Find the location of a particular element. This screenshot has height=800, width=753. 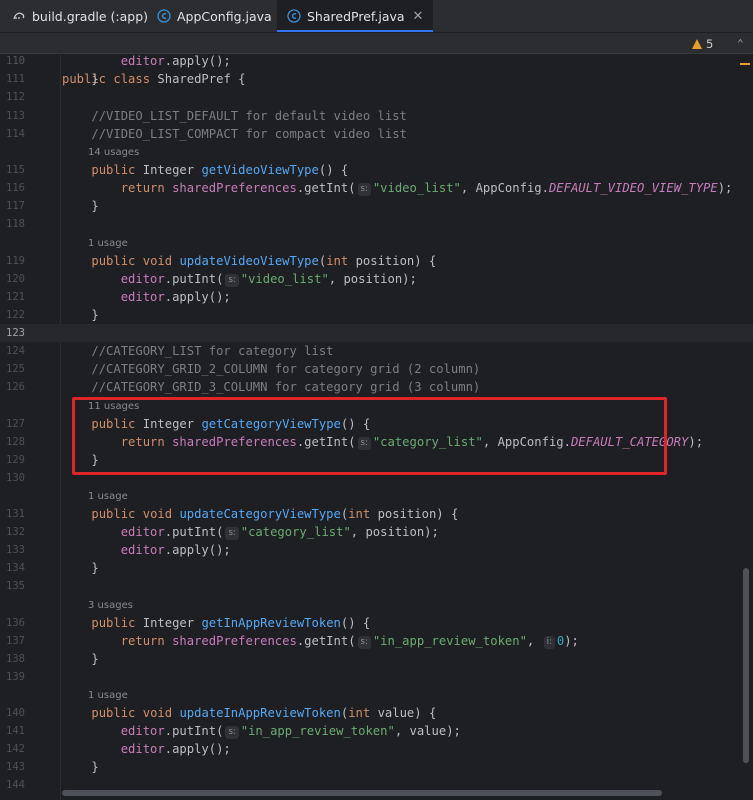

usages-hint: 14 usages is located at coordinates (113, 152).